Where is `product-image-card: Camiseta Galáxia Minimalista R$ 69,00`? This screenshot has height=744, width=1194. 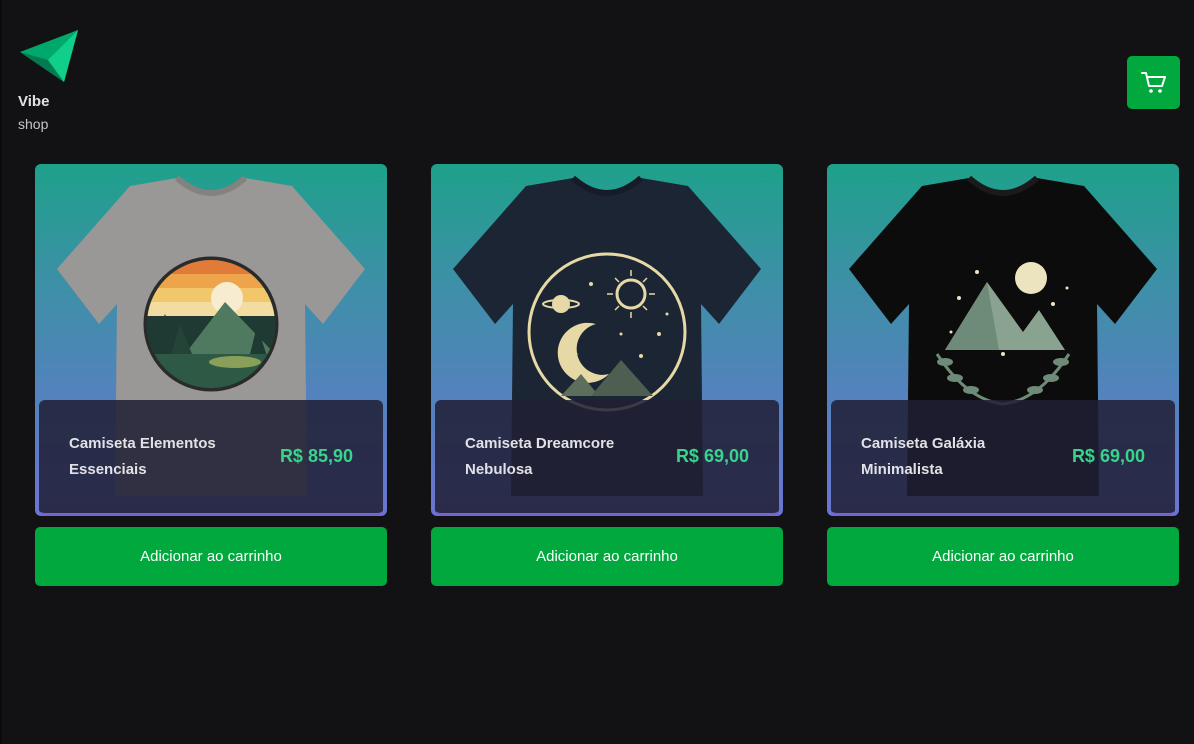 product-image-card: Camiseta Galáxia Minimalista R$ 69,00 is located at coordinates (1003, 340).